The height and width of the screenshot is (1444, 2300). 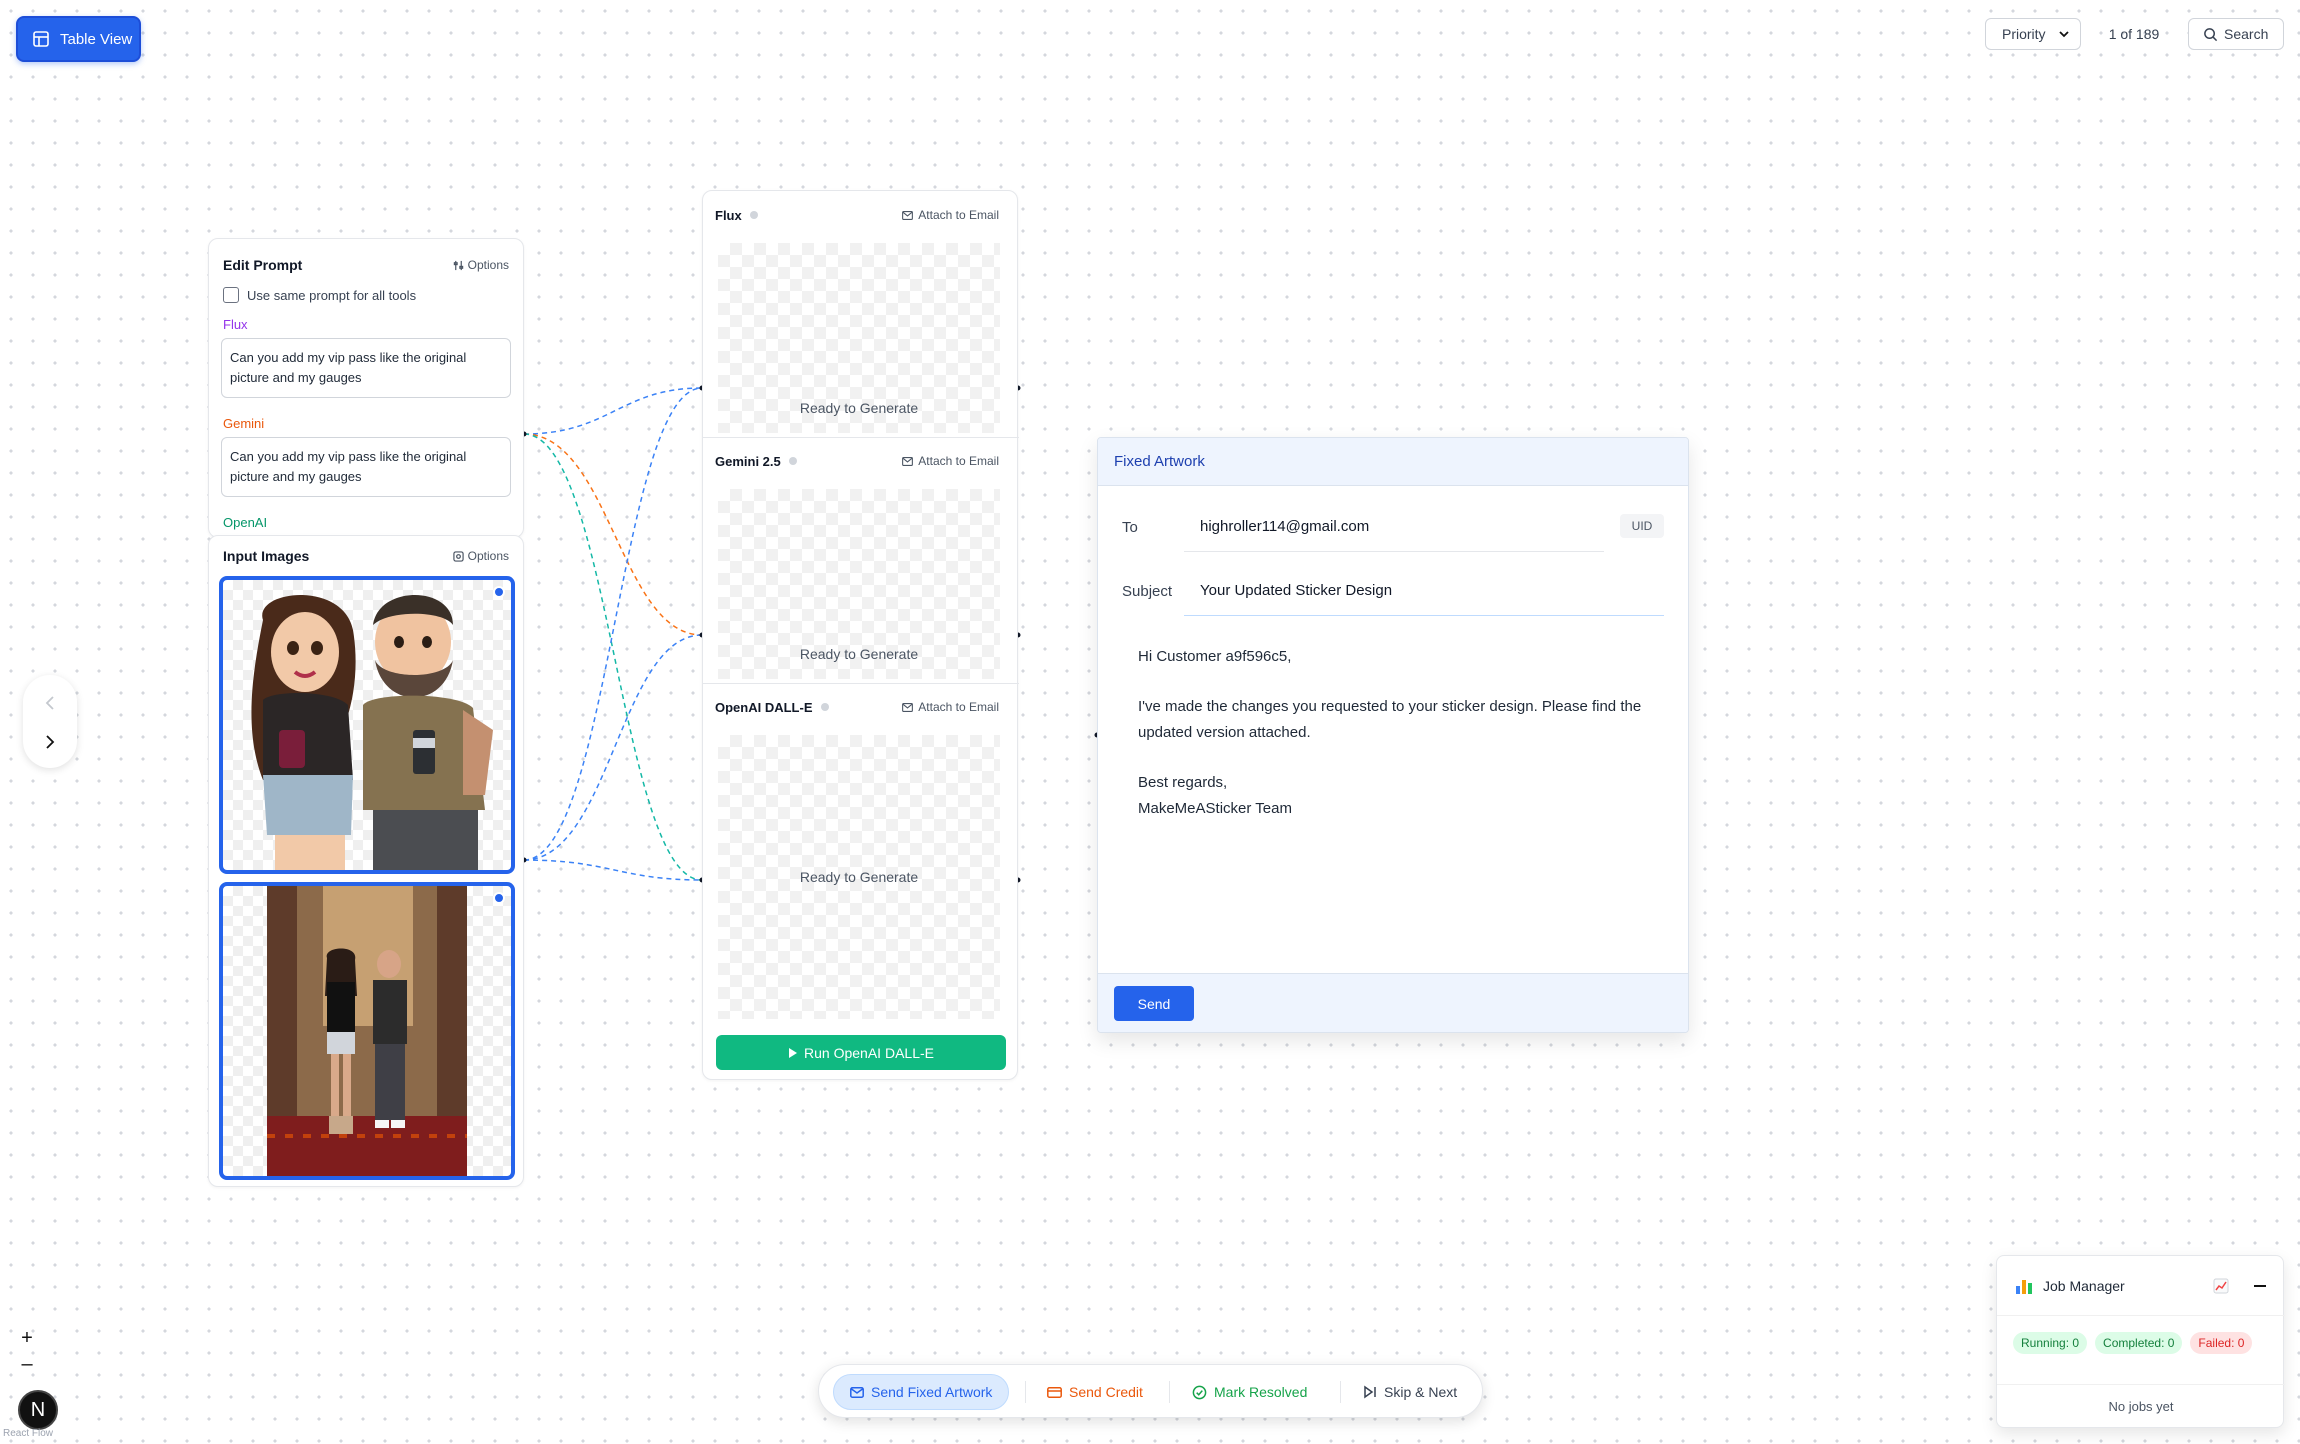 What do you see at coordinates (372, 732) in the screenshot?
I see `cartoon-couple-image` at bounding box center [372, 732].